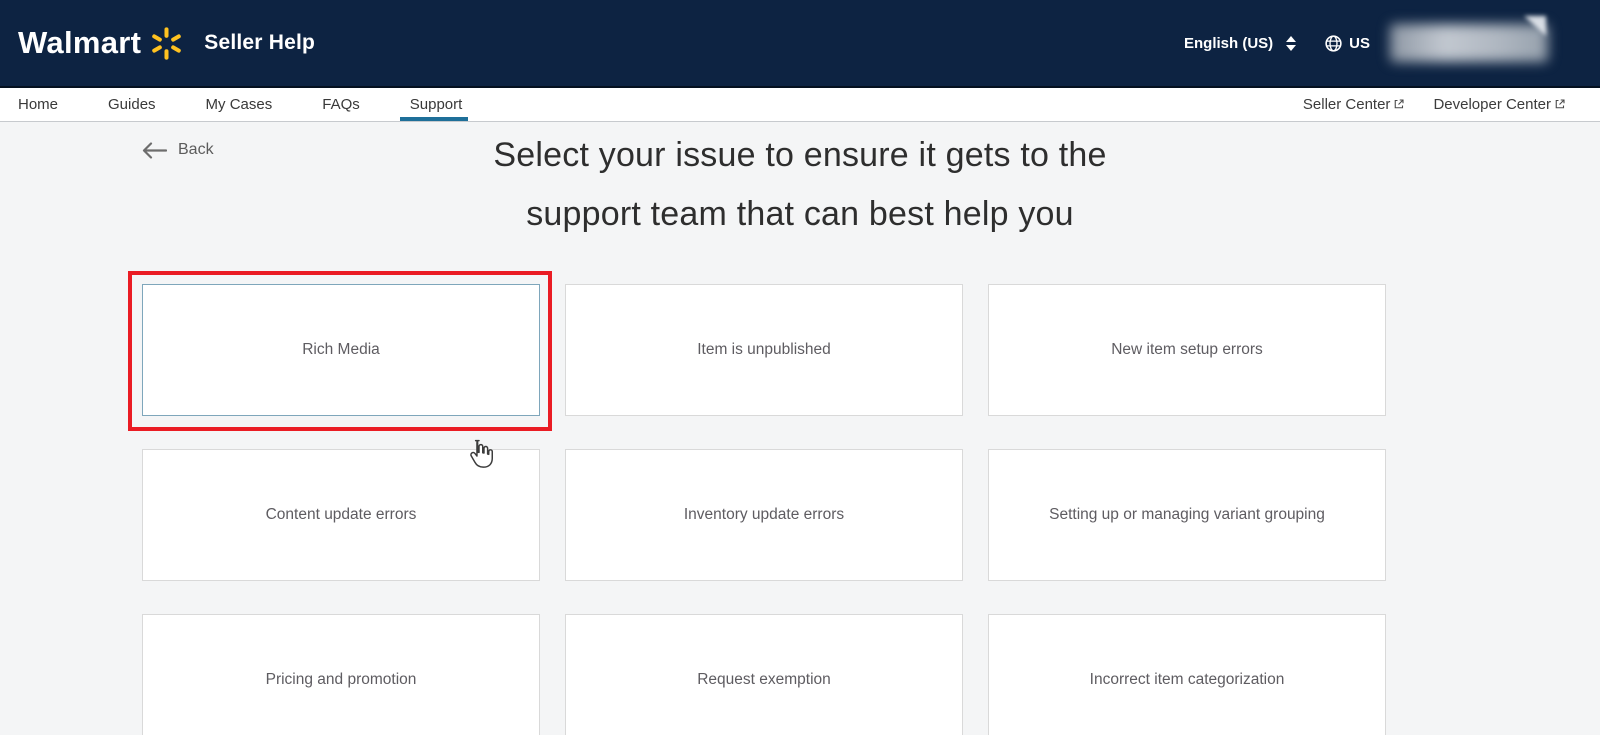  Describe the element at coordinates (166, 43) in the screenshot. I see `walmart-spark-icon` at that location.